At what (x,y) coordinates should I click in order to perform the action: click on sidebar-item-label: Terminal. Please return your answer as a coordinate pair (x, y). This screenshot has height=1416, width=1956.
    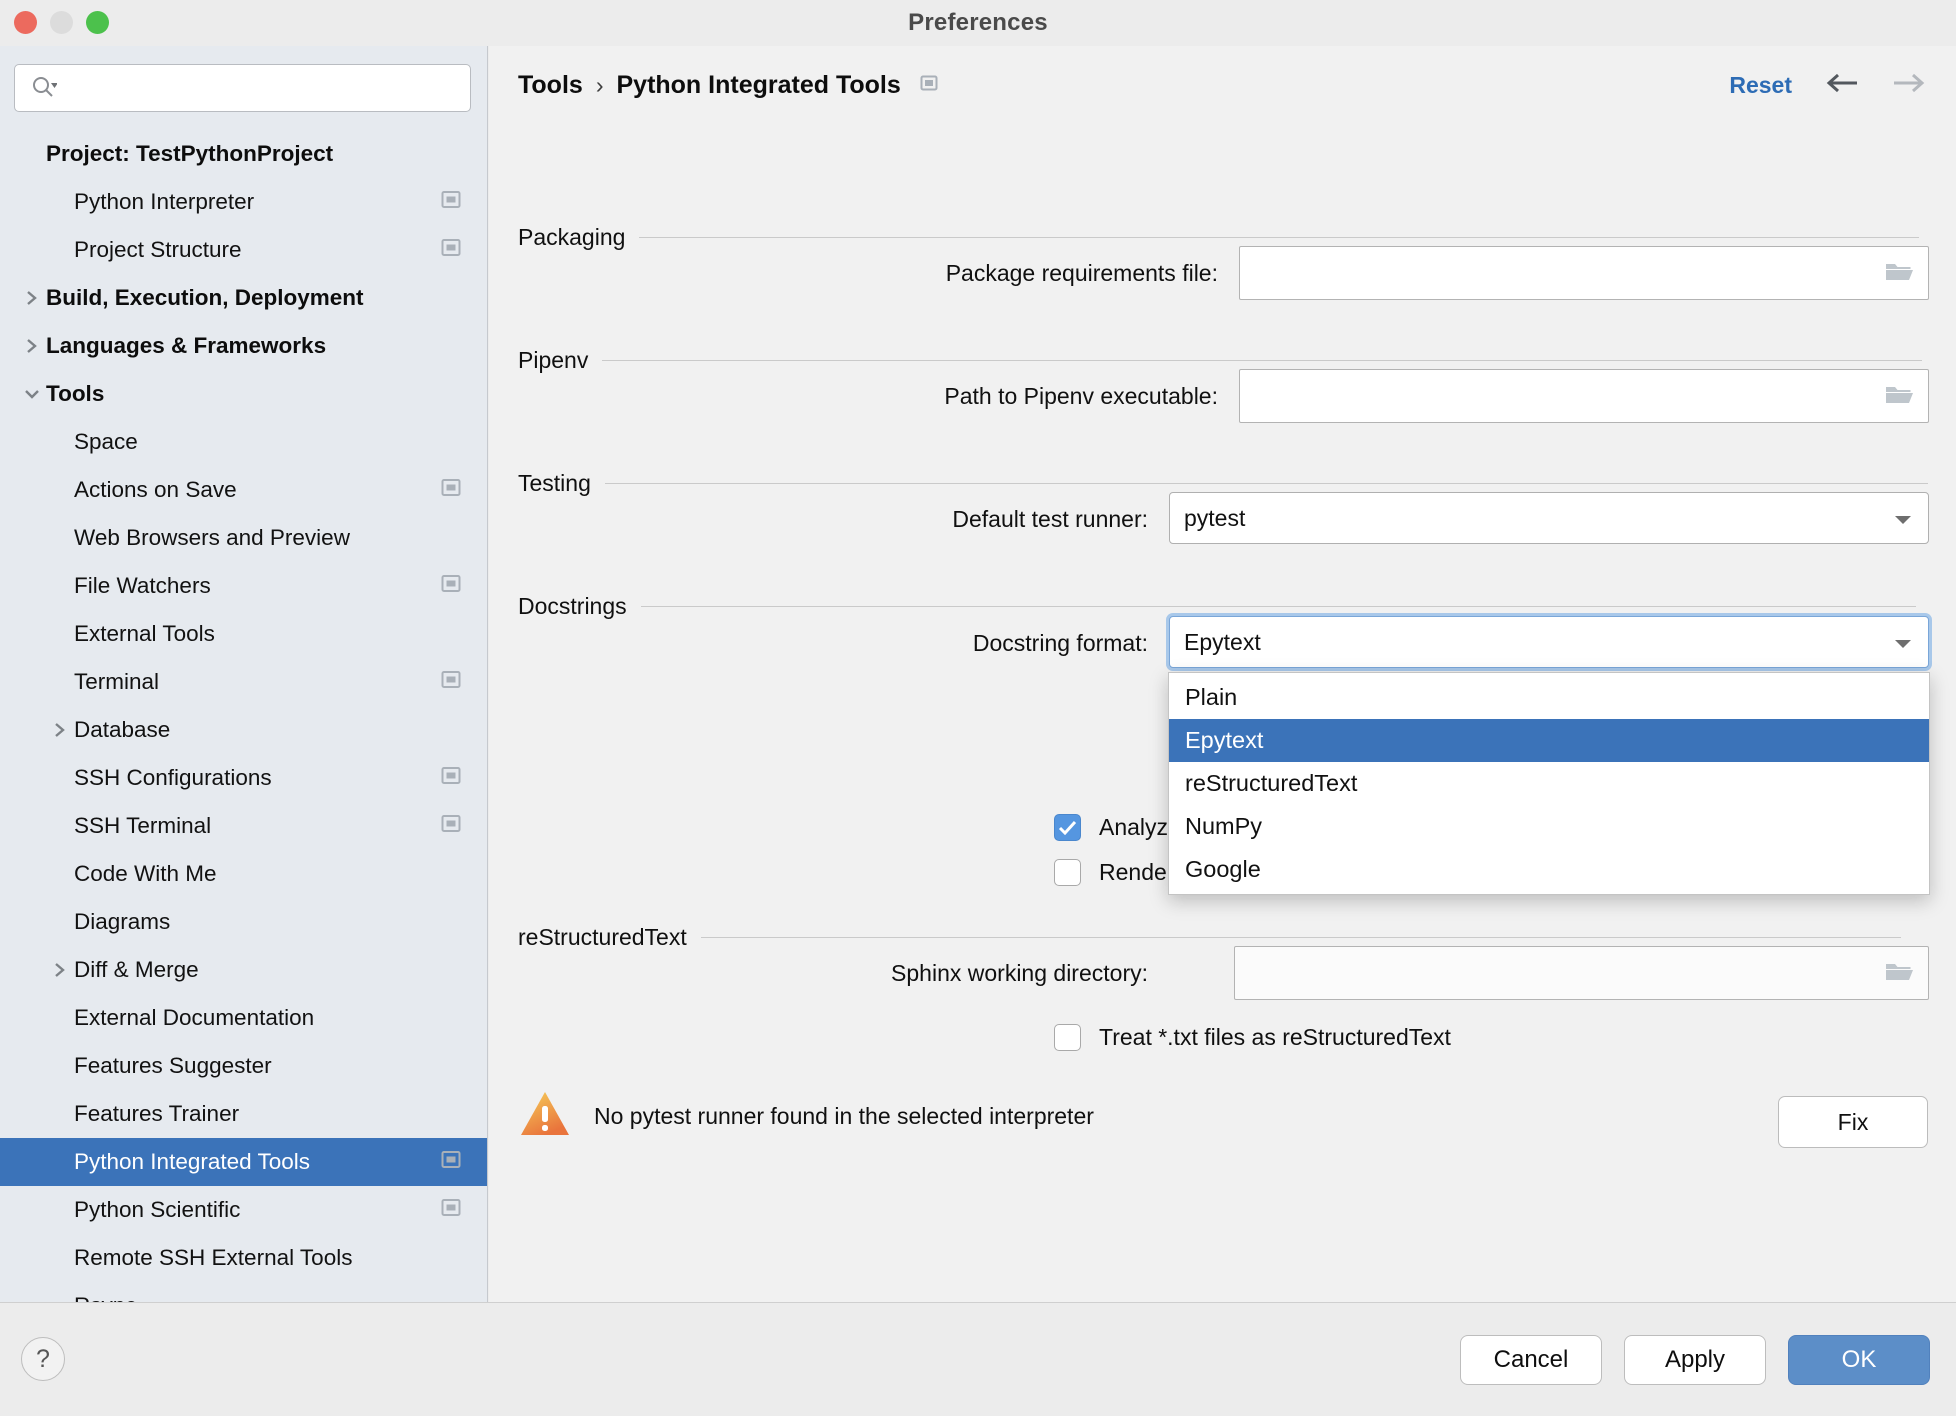
    Looking at the image, I should click on (117, 681).